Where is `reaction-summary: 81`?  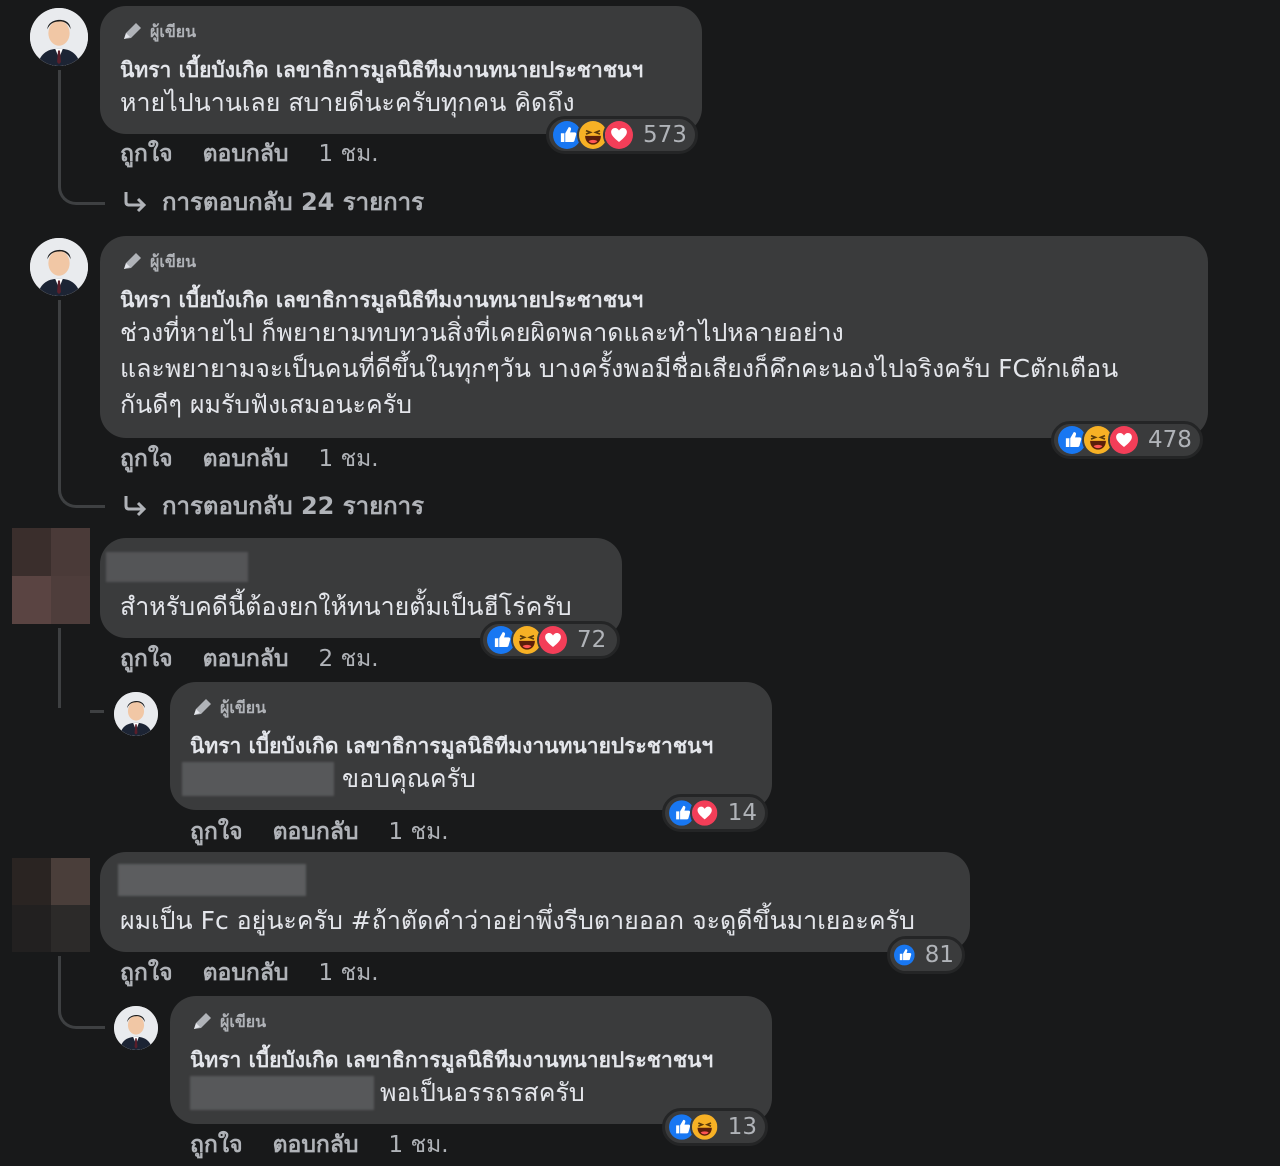 reaction-summary: 81 is located at coordinates (926, 955).